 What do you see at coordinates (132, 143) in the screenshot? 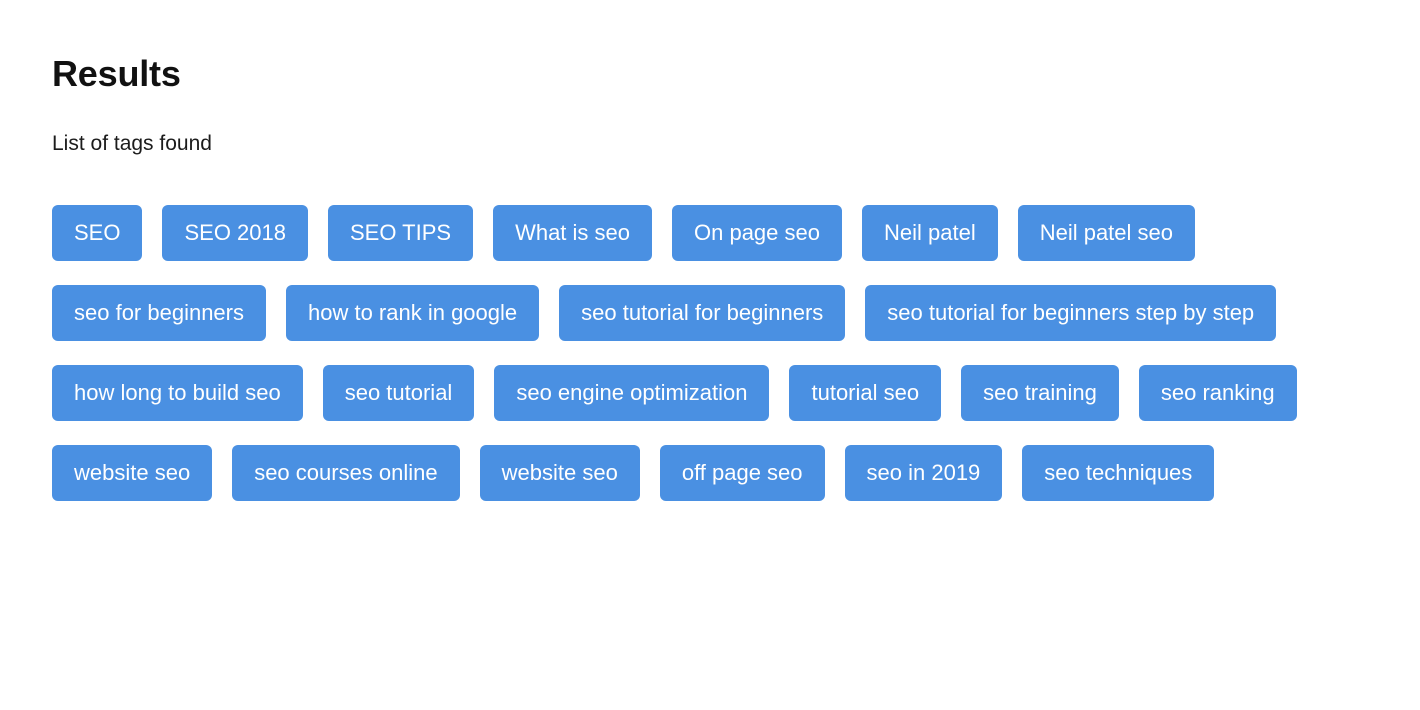
I see `page-subtitle: List of tags found` at bounding box center [132, 143].